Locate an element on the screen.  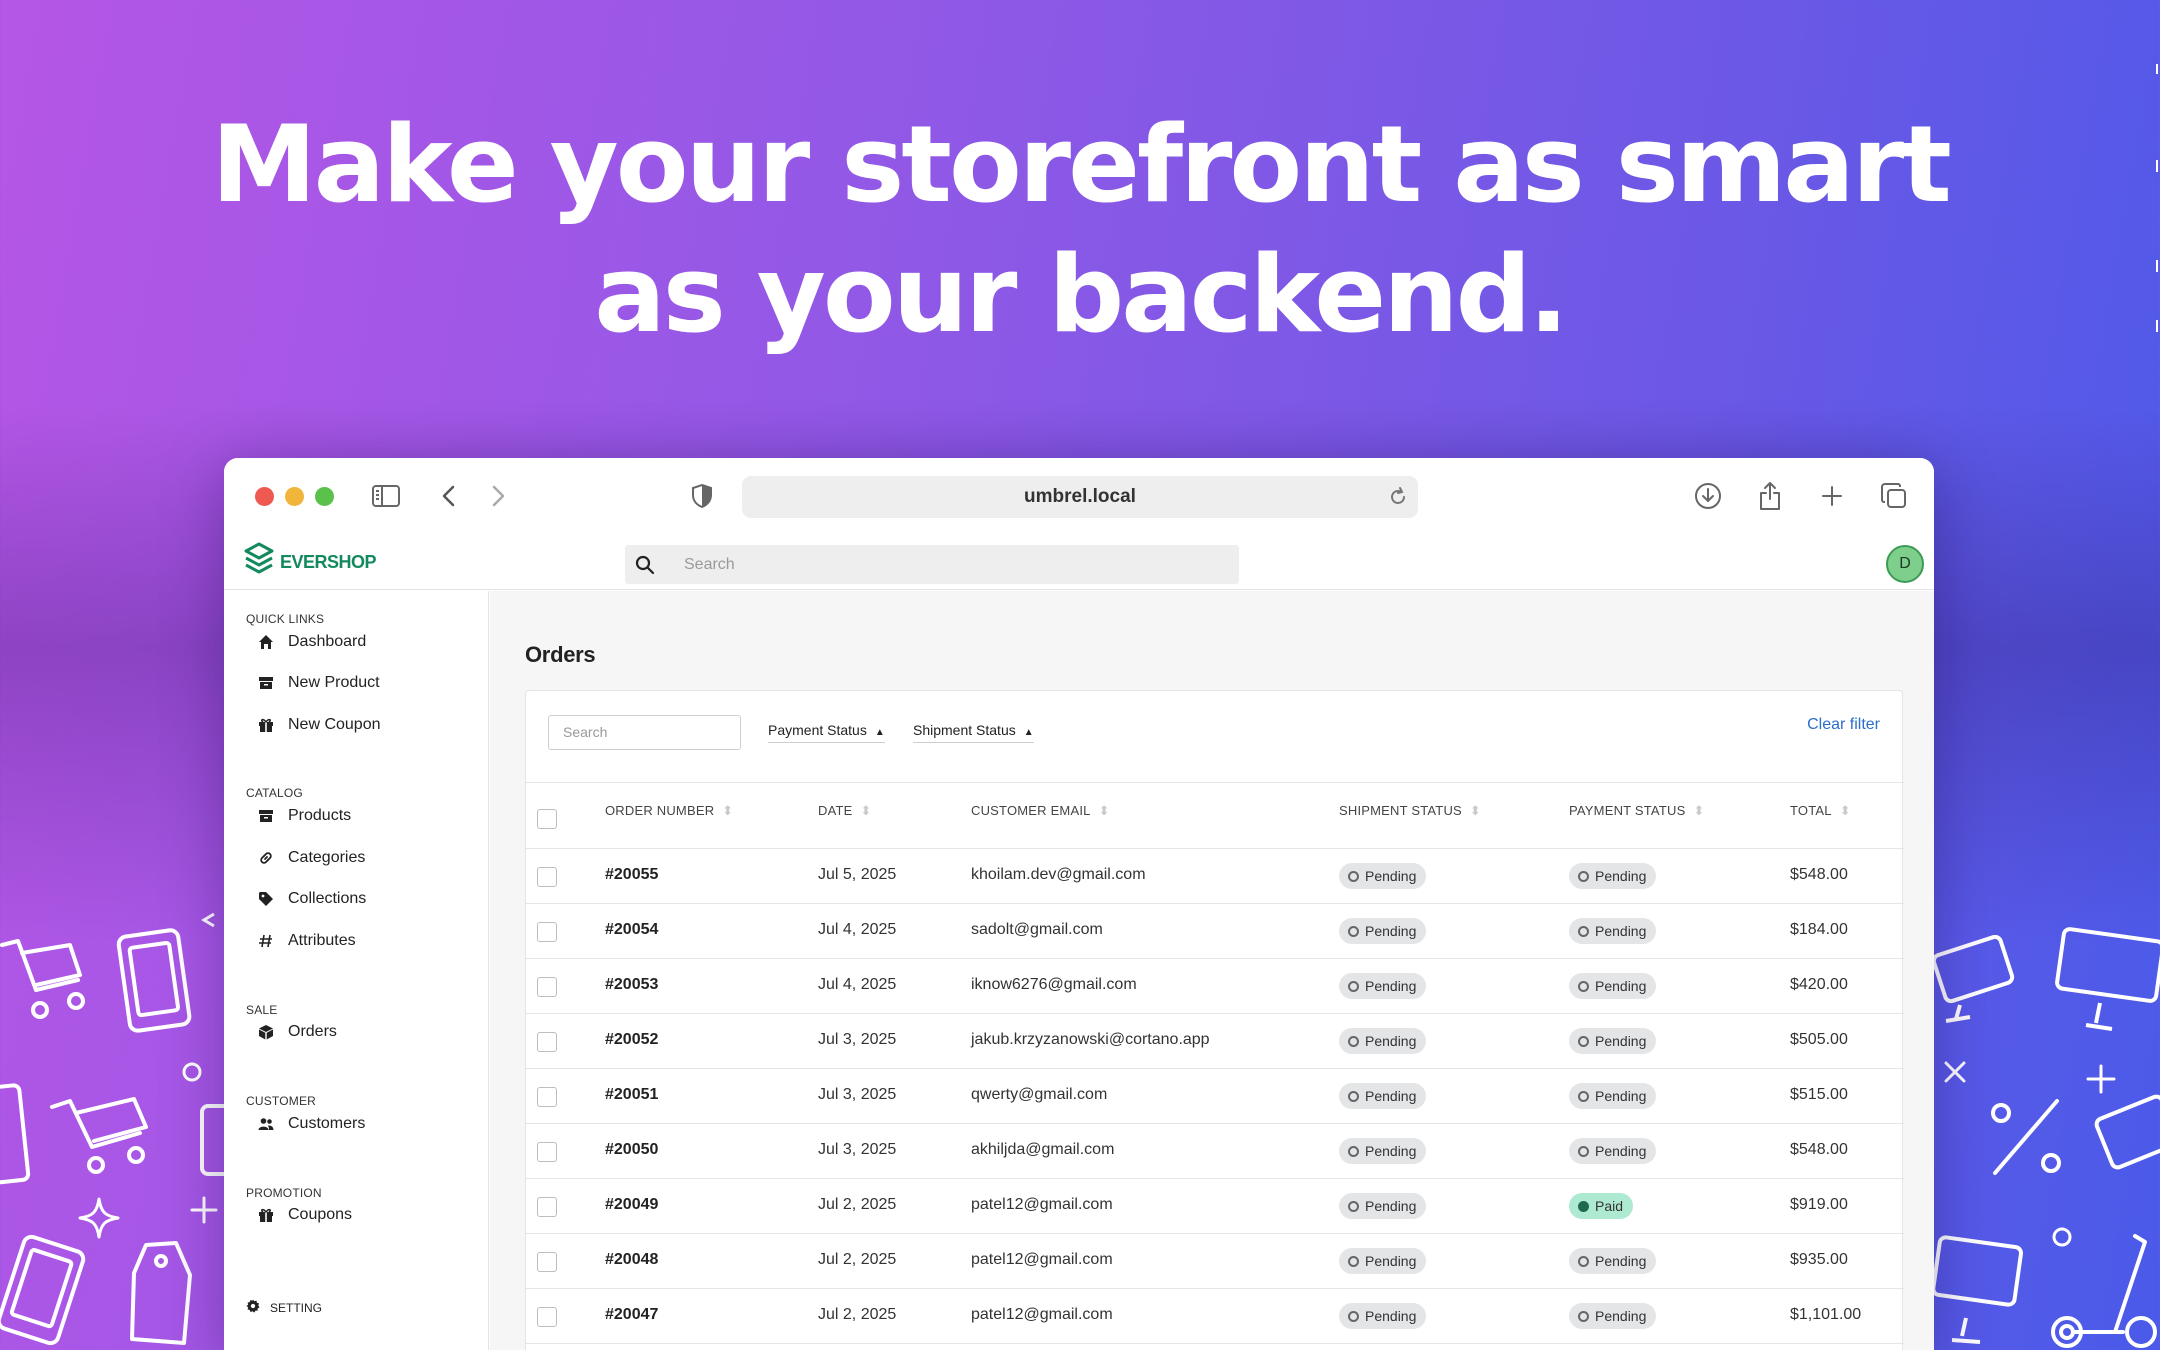
archive-icon is located at coordinates (266, 816).